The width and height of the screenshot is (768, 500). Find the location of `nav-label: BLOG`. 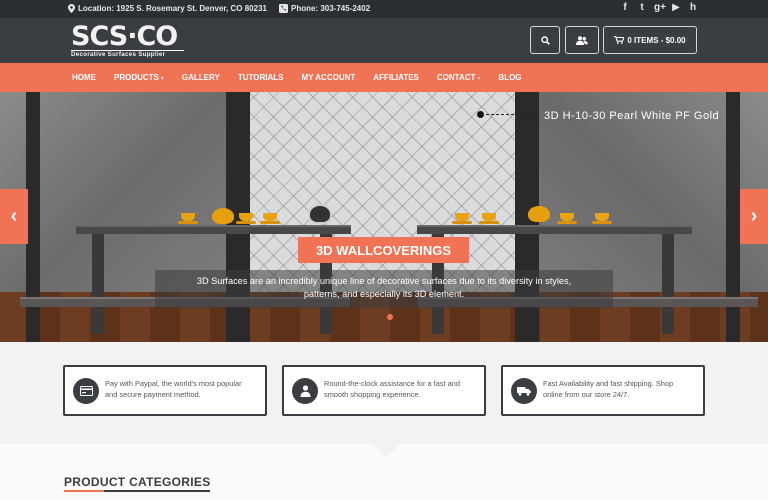

nav-label: BLOG is located at coordinates (510, 77).